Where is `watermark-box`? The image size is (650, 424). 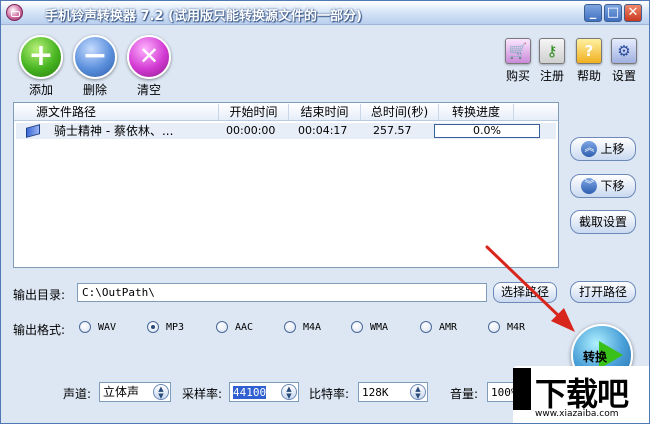
watermark-box is located at coordinates (522, 389).